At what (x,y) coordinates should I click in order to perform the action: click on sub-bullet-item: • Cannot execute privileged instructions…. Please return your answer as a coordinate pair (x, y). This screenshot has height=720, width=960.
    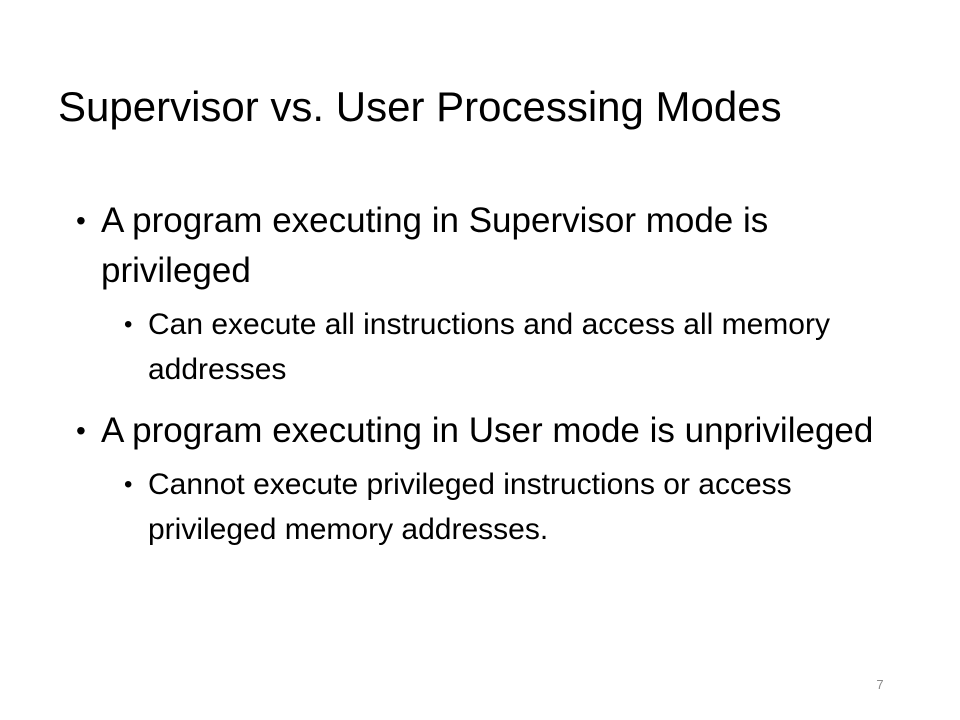
    Looking at the image, I should click on (510, 507).